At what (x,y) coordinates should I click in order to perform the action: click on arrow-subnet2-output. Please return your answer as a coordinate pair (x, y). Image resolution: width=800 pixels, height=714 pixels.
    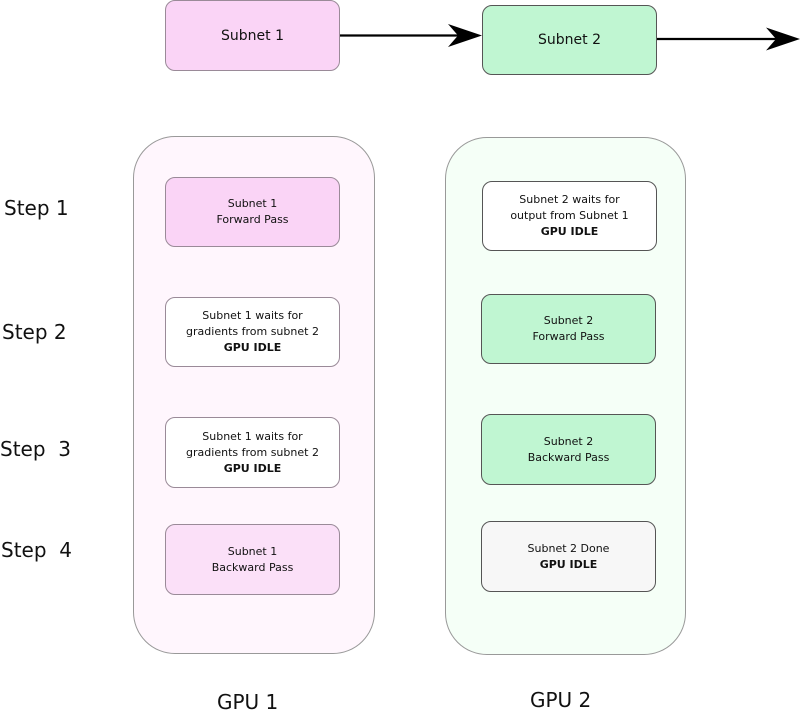
    Looking at the image, I should click on (728, 39).